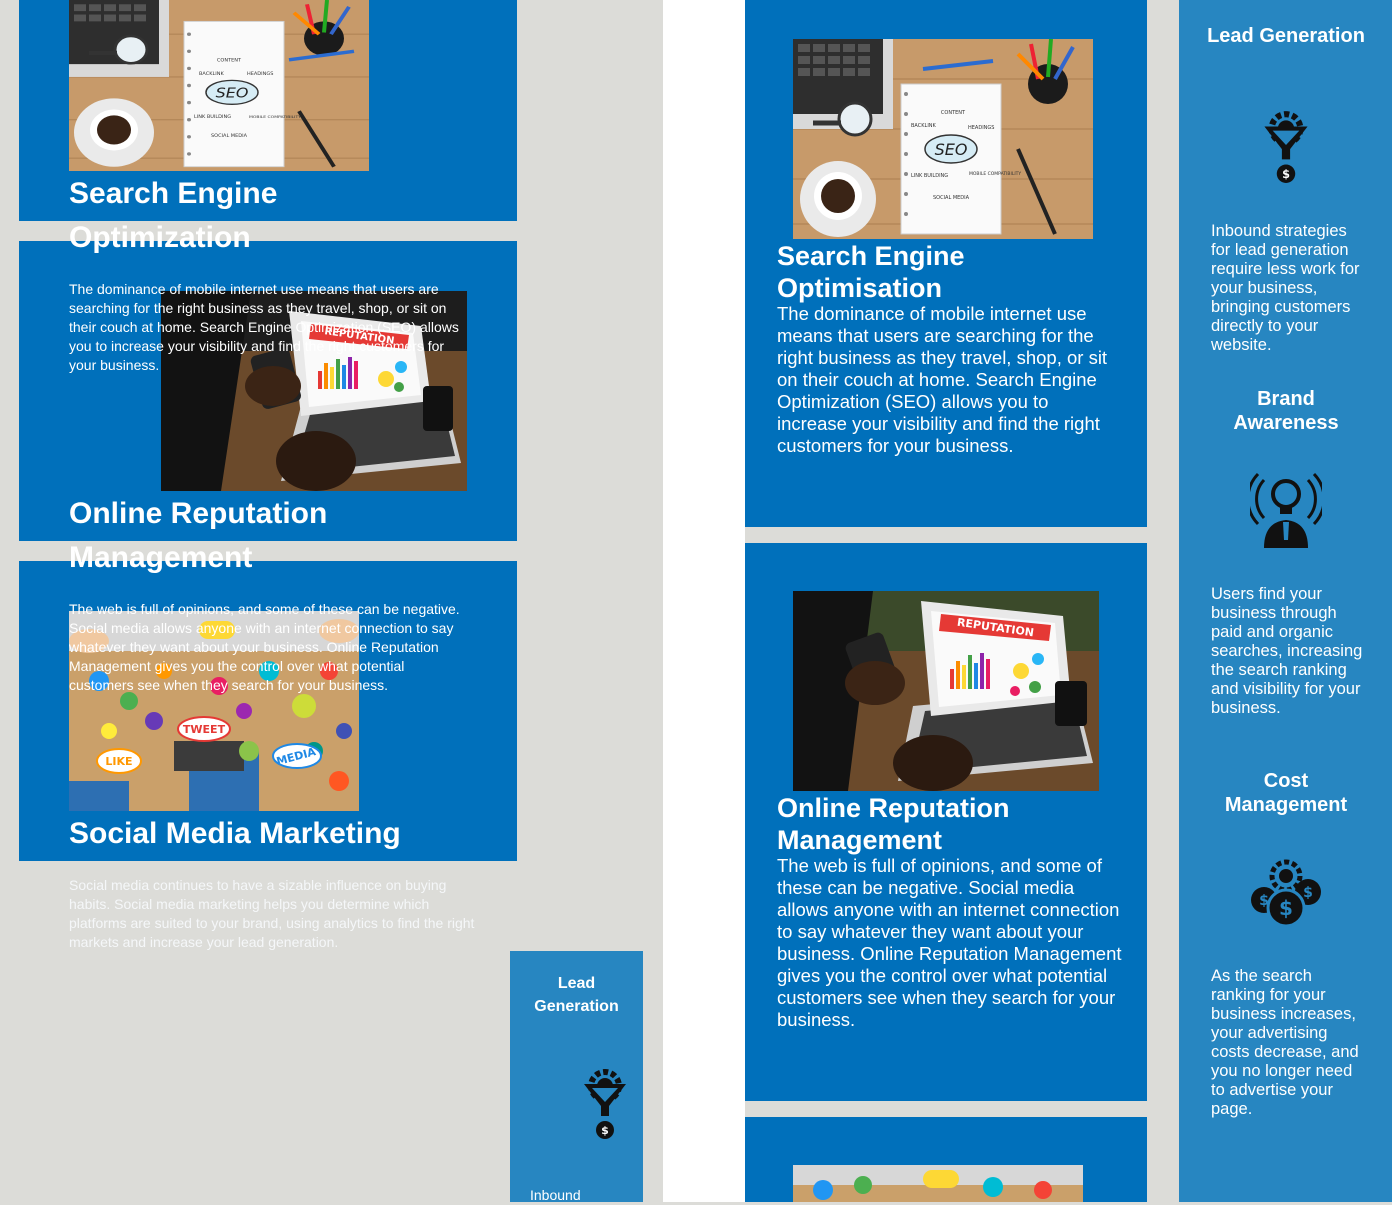 The width and height of the screenshot is (1392, 1205). What do you see at coordinates (555, 1195) in the screenshot?
I see `lead-body-left: Inbound` at bounding box center [555, 1195].